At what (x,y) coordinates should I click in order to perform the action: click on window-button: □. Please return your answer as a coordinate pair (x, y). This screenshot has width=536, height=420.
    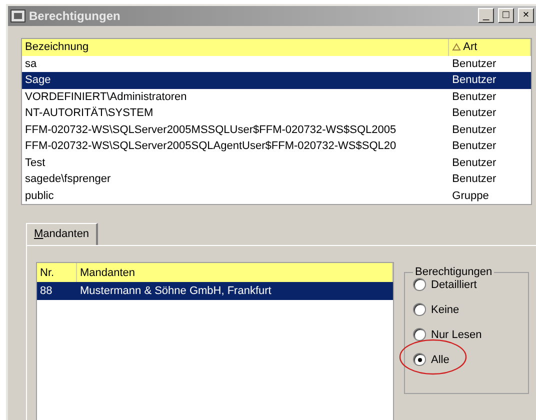
    Looking at the image, I should click on (506, 16).